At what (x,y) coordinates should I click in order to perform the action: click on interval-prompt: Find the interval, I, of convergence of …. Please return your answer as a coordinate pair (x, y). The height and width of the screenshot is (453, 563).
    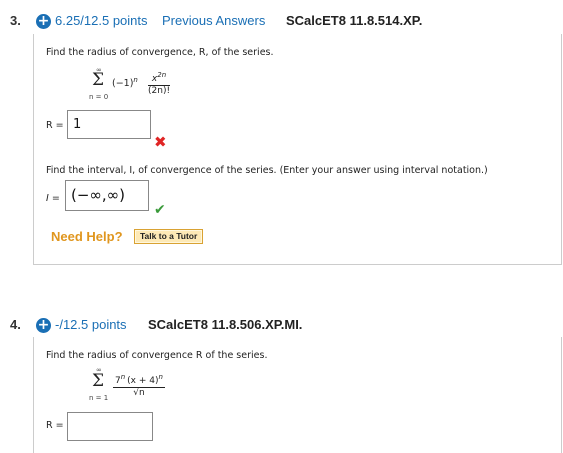
    Looking at the image, I should click on (267, 170).